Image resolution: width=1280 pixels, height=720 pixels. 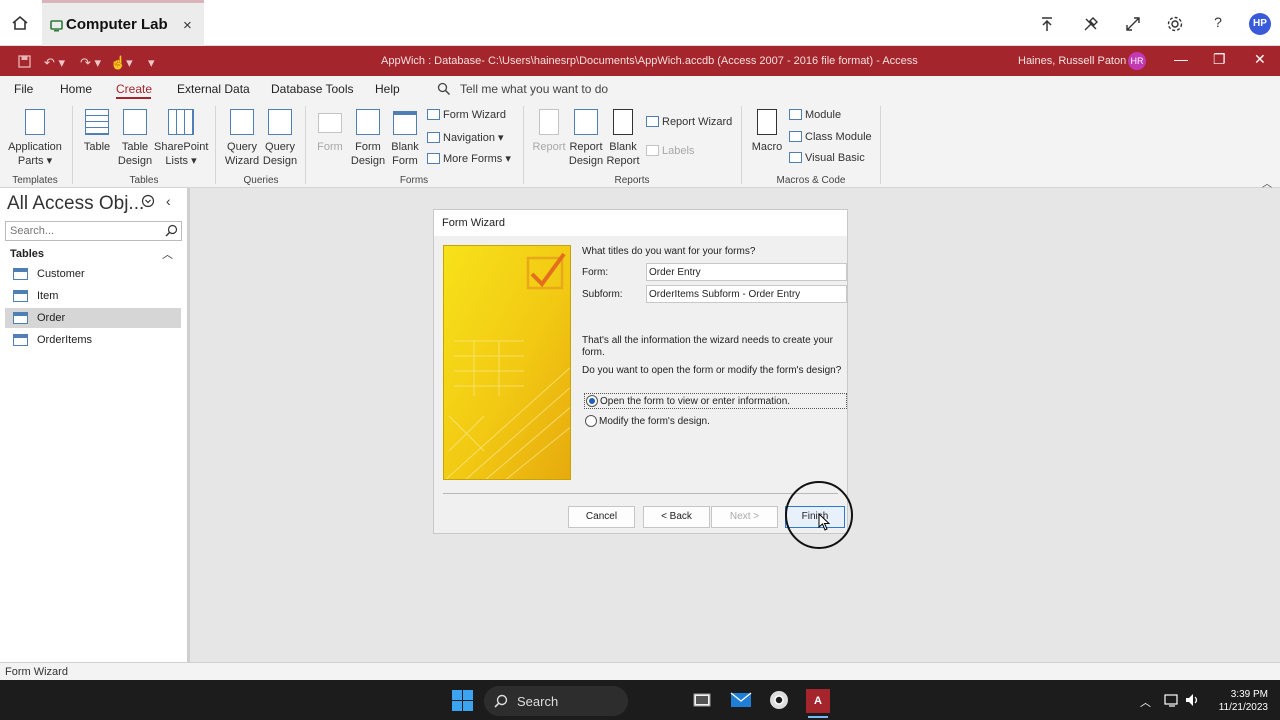 What do you see at coordinates (134, 89) in the screenshot?
I see `tab-create: Create` at bounding box center [134, 89].